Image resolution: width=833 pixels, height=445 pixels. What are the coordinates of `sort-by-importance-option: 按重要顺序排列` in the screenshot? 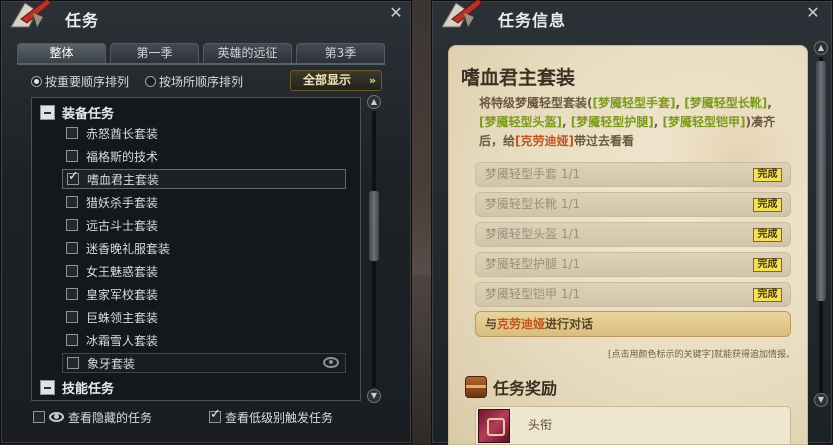 It's located at (80, 81).